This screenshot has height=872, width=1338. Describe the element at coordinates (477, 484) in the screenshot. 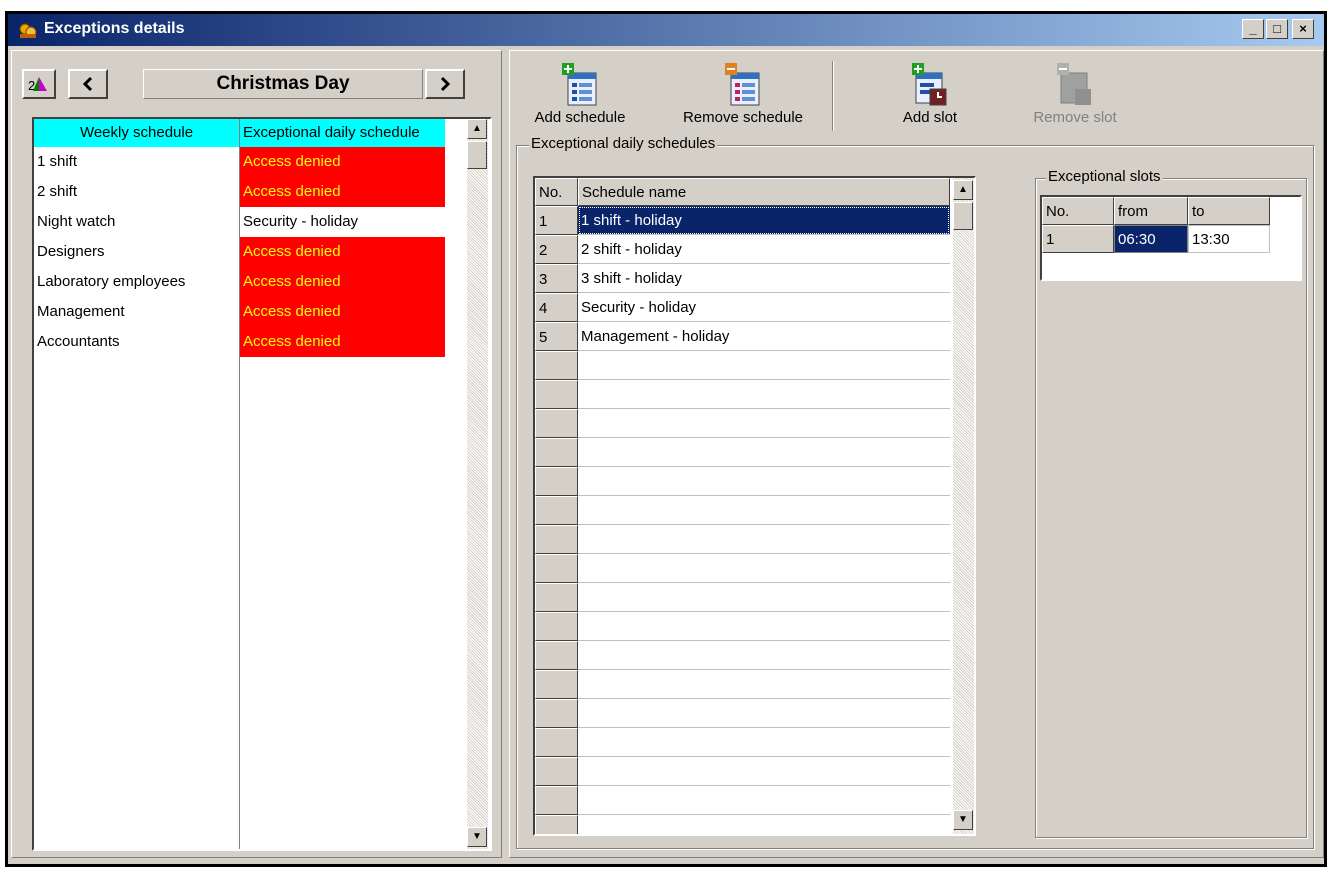

I see `left-scrollbar: ▲ ▼` at that location.